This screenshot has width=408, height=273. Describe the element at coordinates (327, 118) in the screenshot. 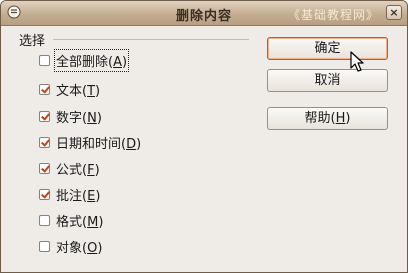

I see `help-button: 帮助(H)` at that location.